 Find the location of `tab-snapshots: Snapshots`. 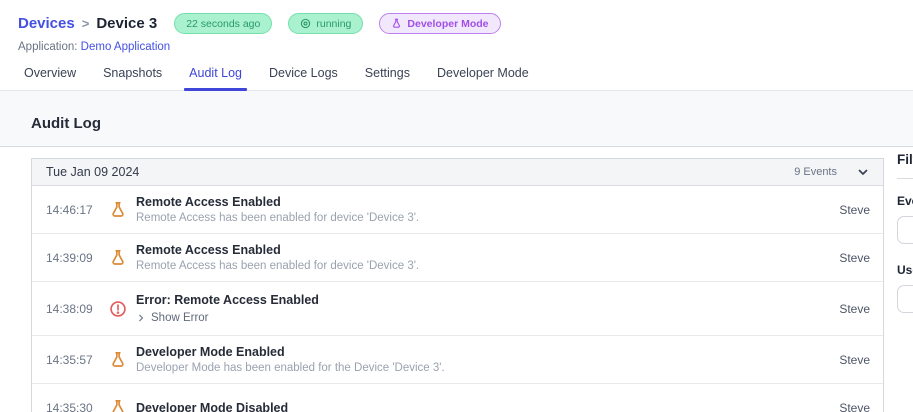

tab-snapshots: Snapshots is located at coordinates (132, 78).